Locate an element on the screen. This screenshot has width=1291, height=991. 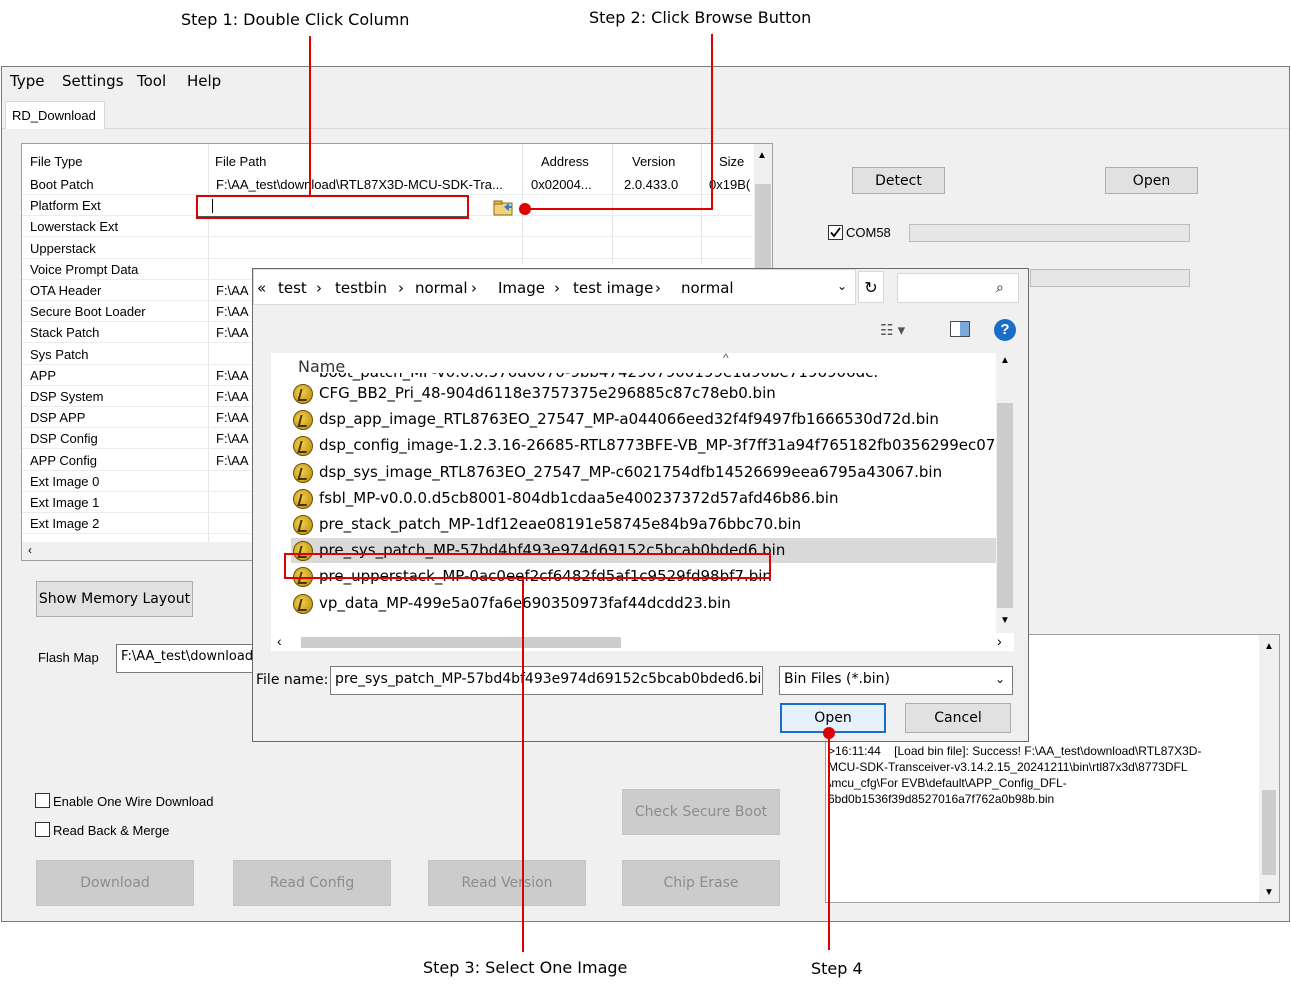
read-config-button: Read Config is located at coordinates (312, 883).